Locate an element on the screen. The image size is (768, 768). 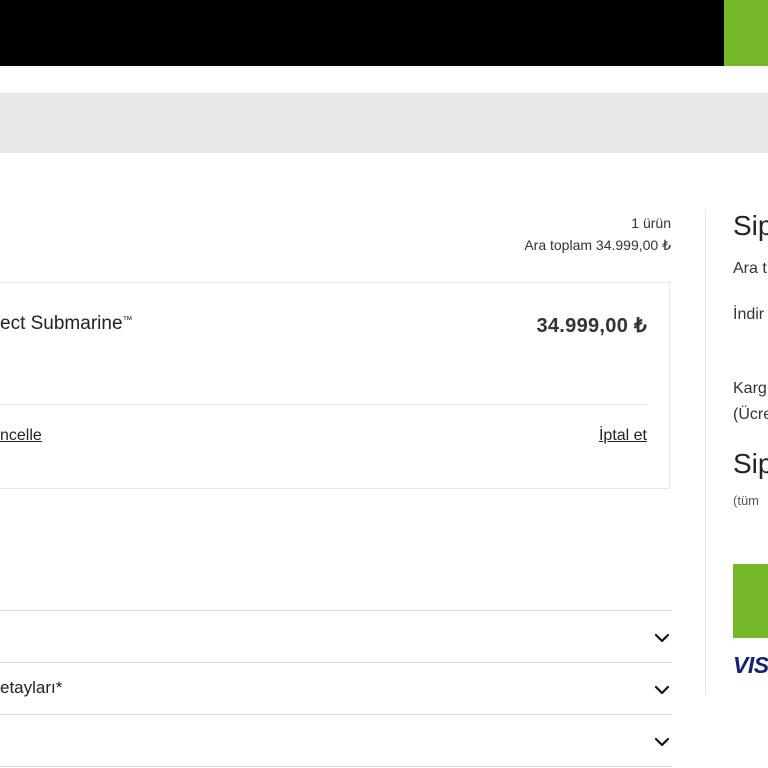
visa-logo: VIS is located at coordinates (750, 665).